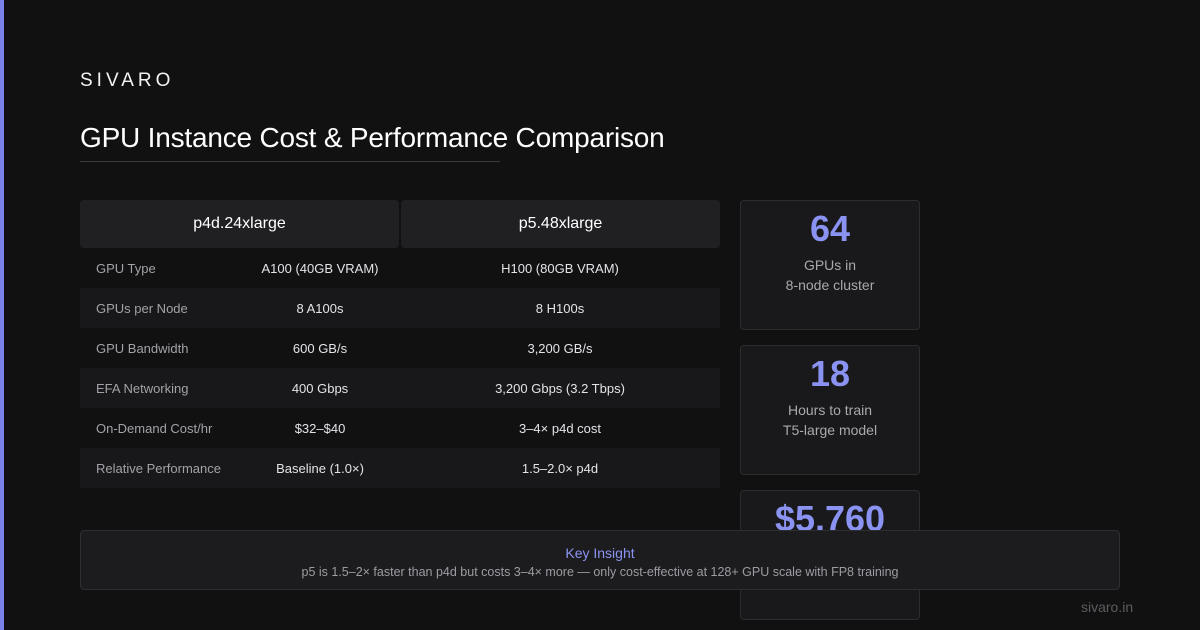 This screenshot has width=1200, height=630. Describe the element at coordinates (830, 275) in the screenshot. I see `stat-caption: GPUs in 8-node cluster` at that location.